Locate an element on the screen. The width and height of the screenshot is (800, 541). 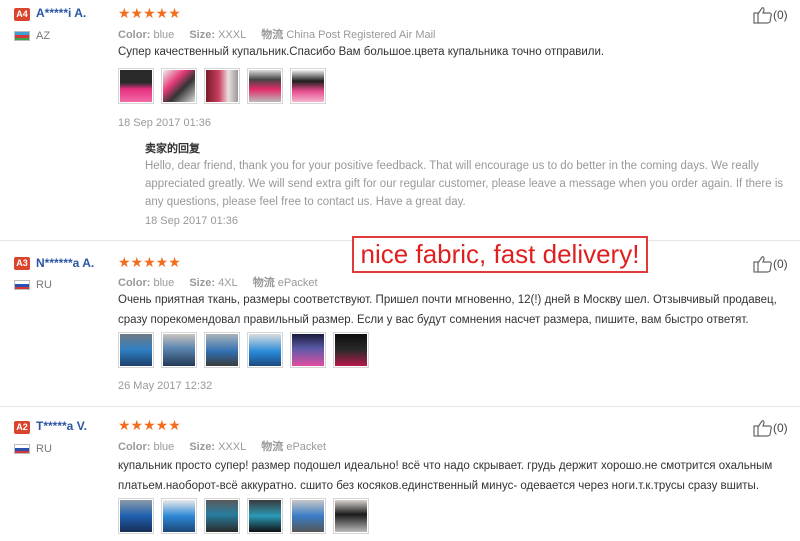
order-attributes: Color: blue Size: 4XL 物流 ePacket is located at coordinates (218, 282).